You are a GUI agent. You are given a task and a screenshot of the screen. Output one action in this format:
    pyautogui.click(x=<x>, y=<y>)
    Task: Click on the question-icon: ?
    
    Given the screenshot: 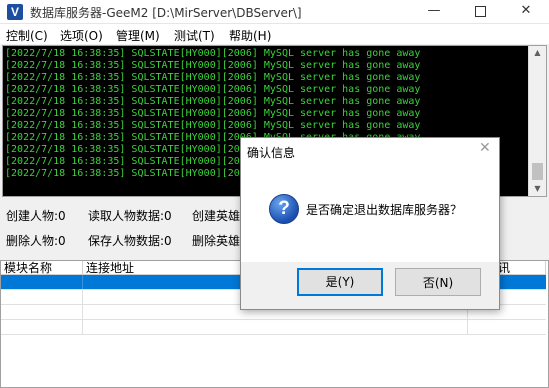 What is the action you would take?
    pyautogui.click(x=284, y=209)
    